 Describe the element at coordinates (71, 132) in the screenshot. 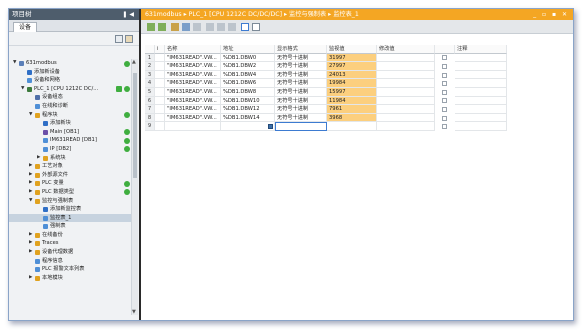

I see `tree-item: Main [OB1]` at that location.